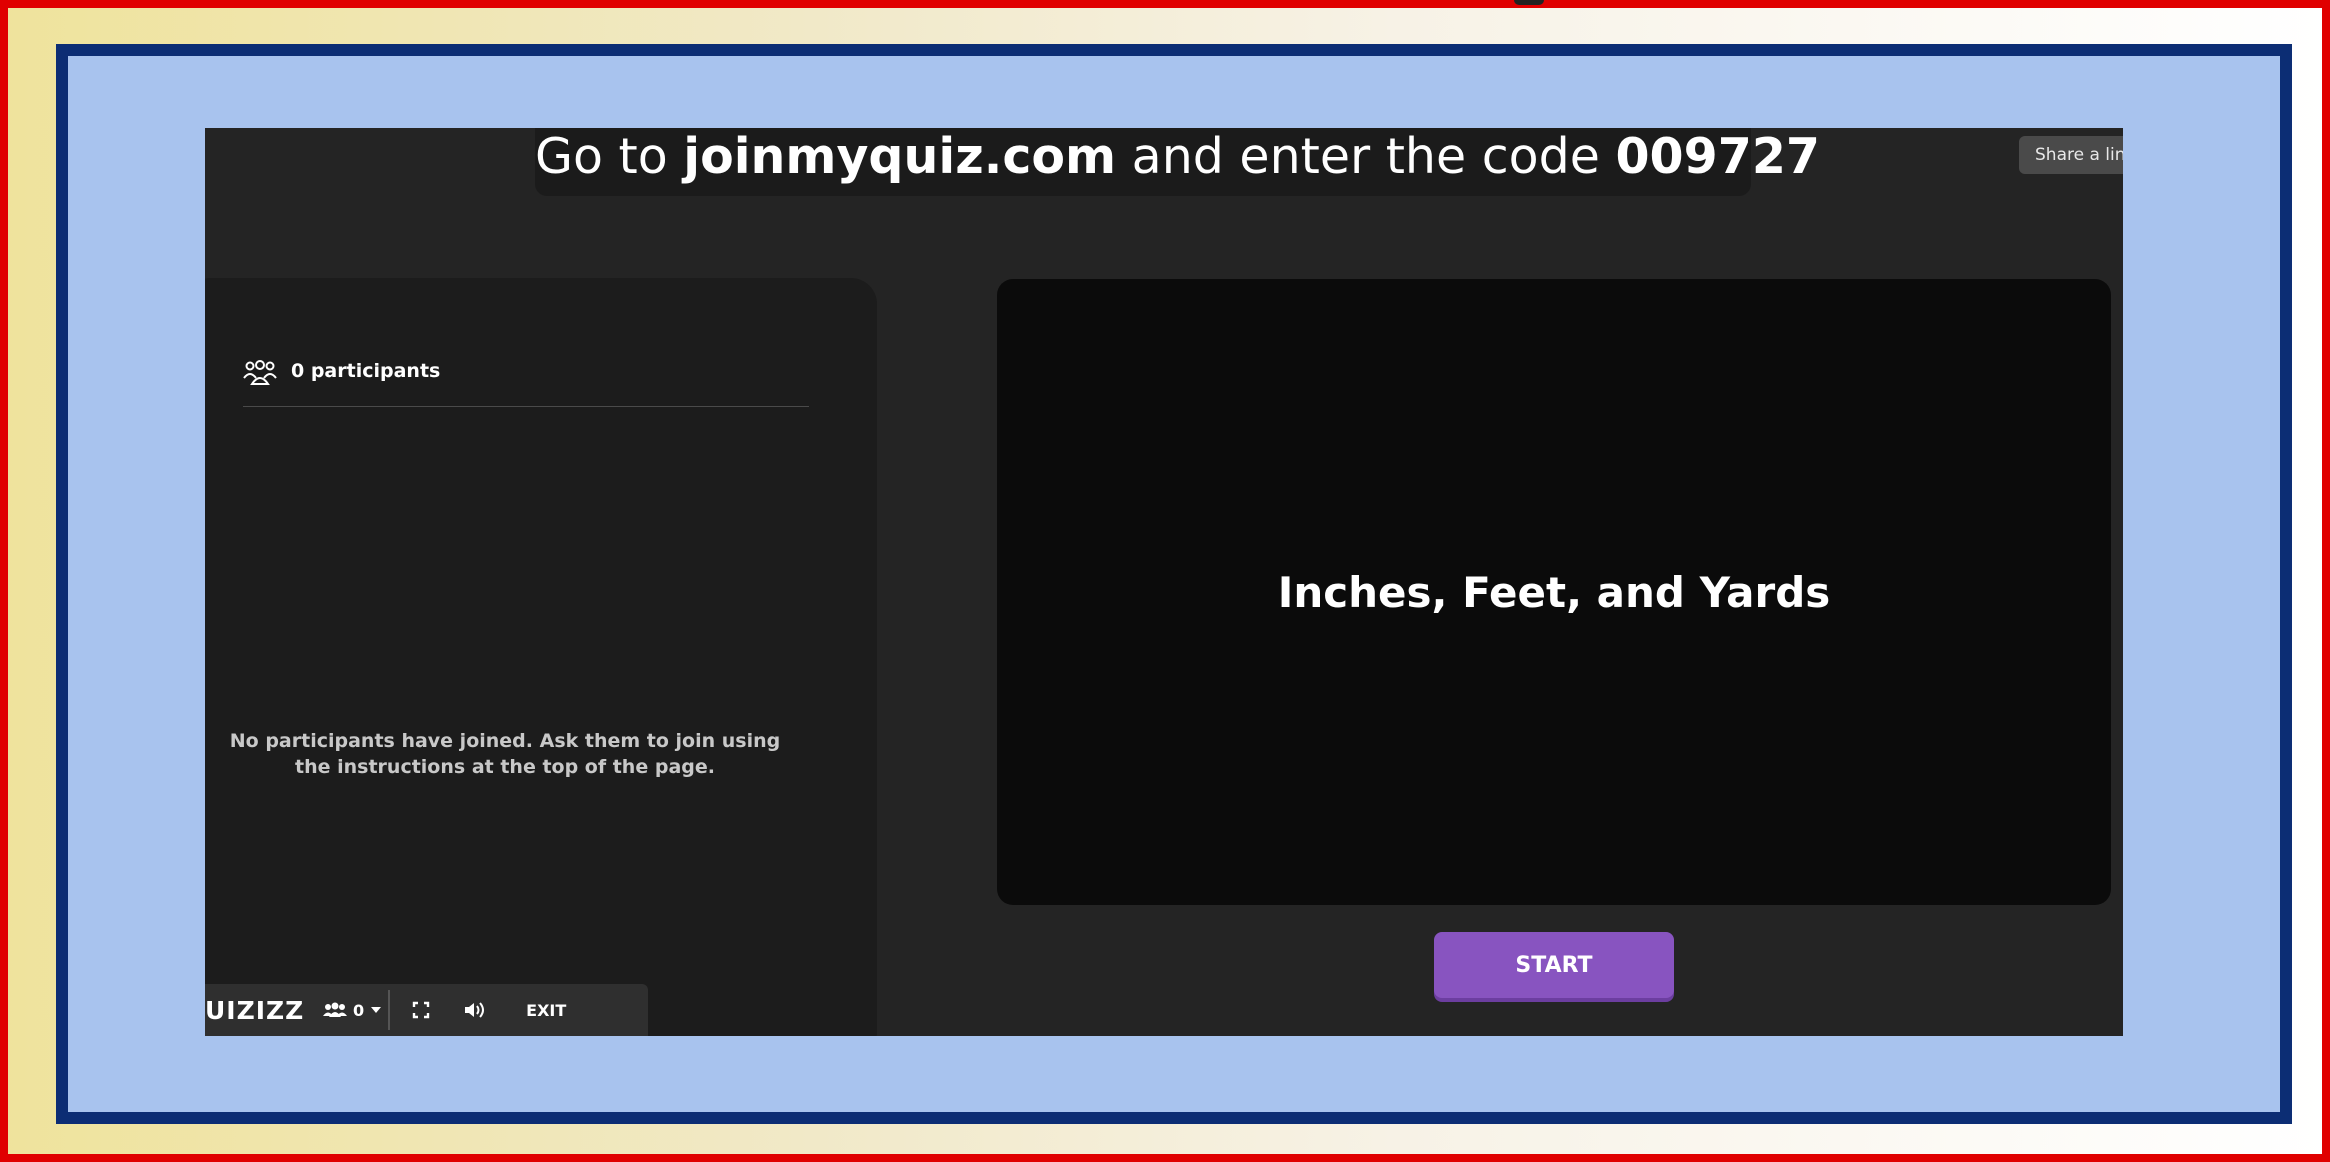 The image size is (2330, 1162). Describe the element at coordinates (526, 383) in the screenshot. I see `participants-header: 0 participants` at that location.